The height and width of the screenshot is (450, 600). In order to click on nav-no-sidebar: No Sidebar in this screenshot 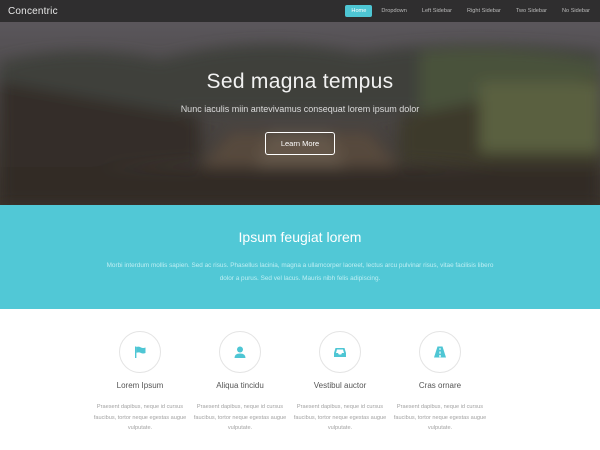, I will do `click(576, 11)`.